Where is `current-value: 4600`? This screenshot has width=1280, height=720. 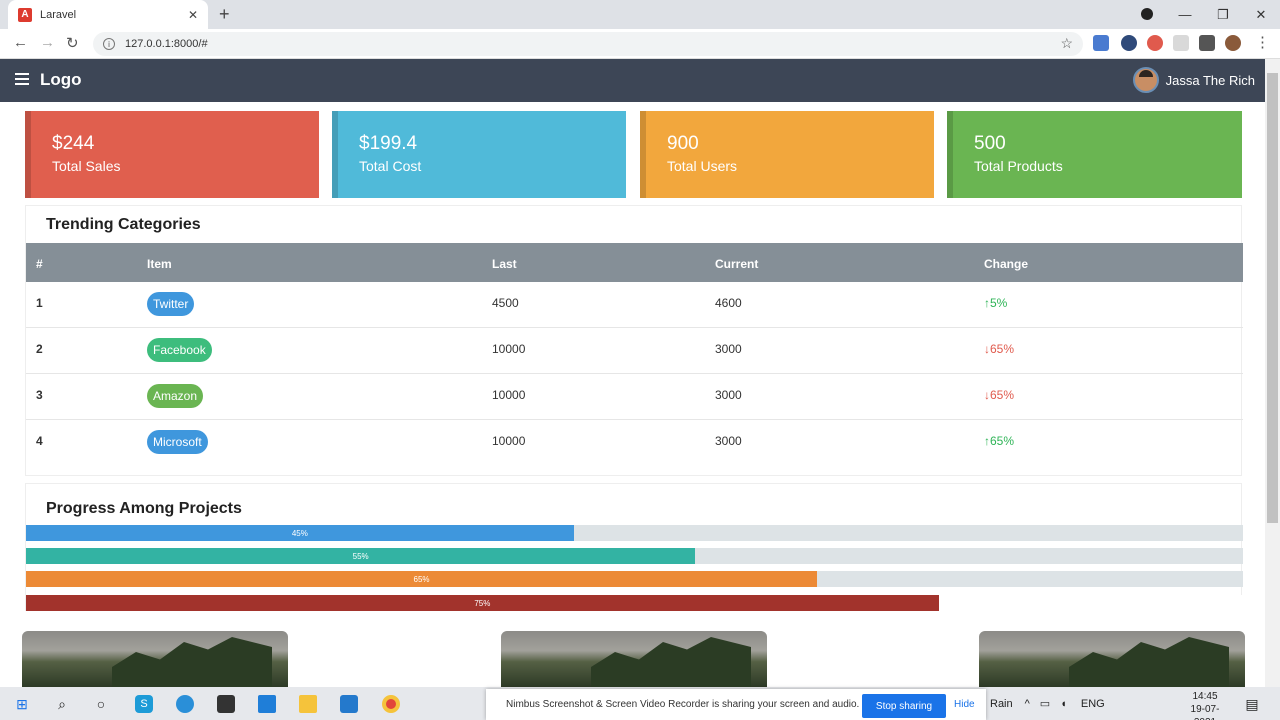 current-value: 4600 is located at coordinates (728, 303).